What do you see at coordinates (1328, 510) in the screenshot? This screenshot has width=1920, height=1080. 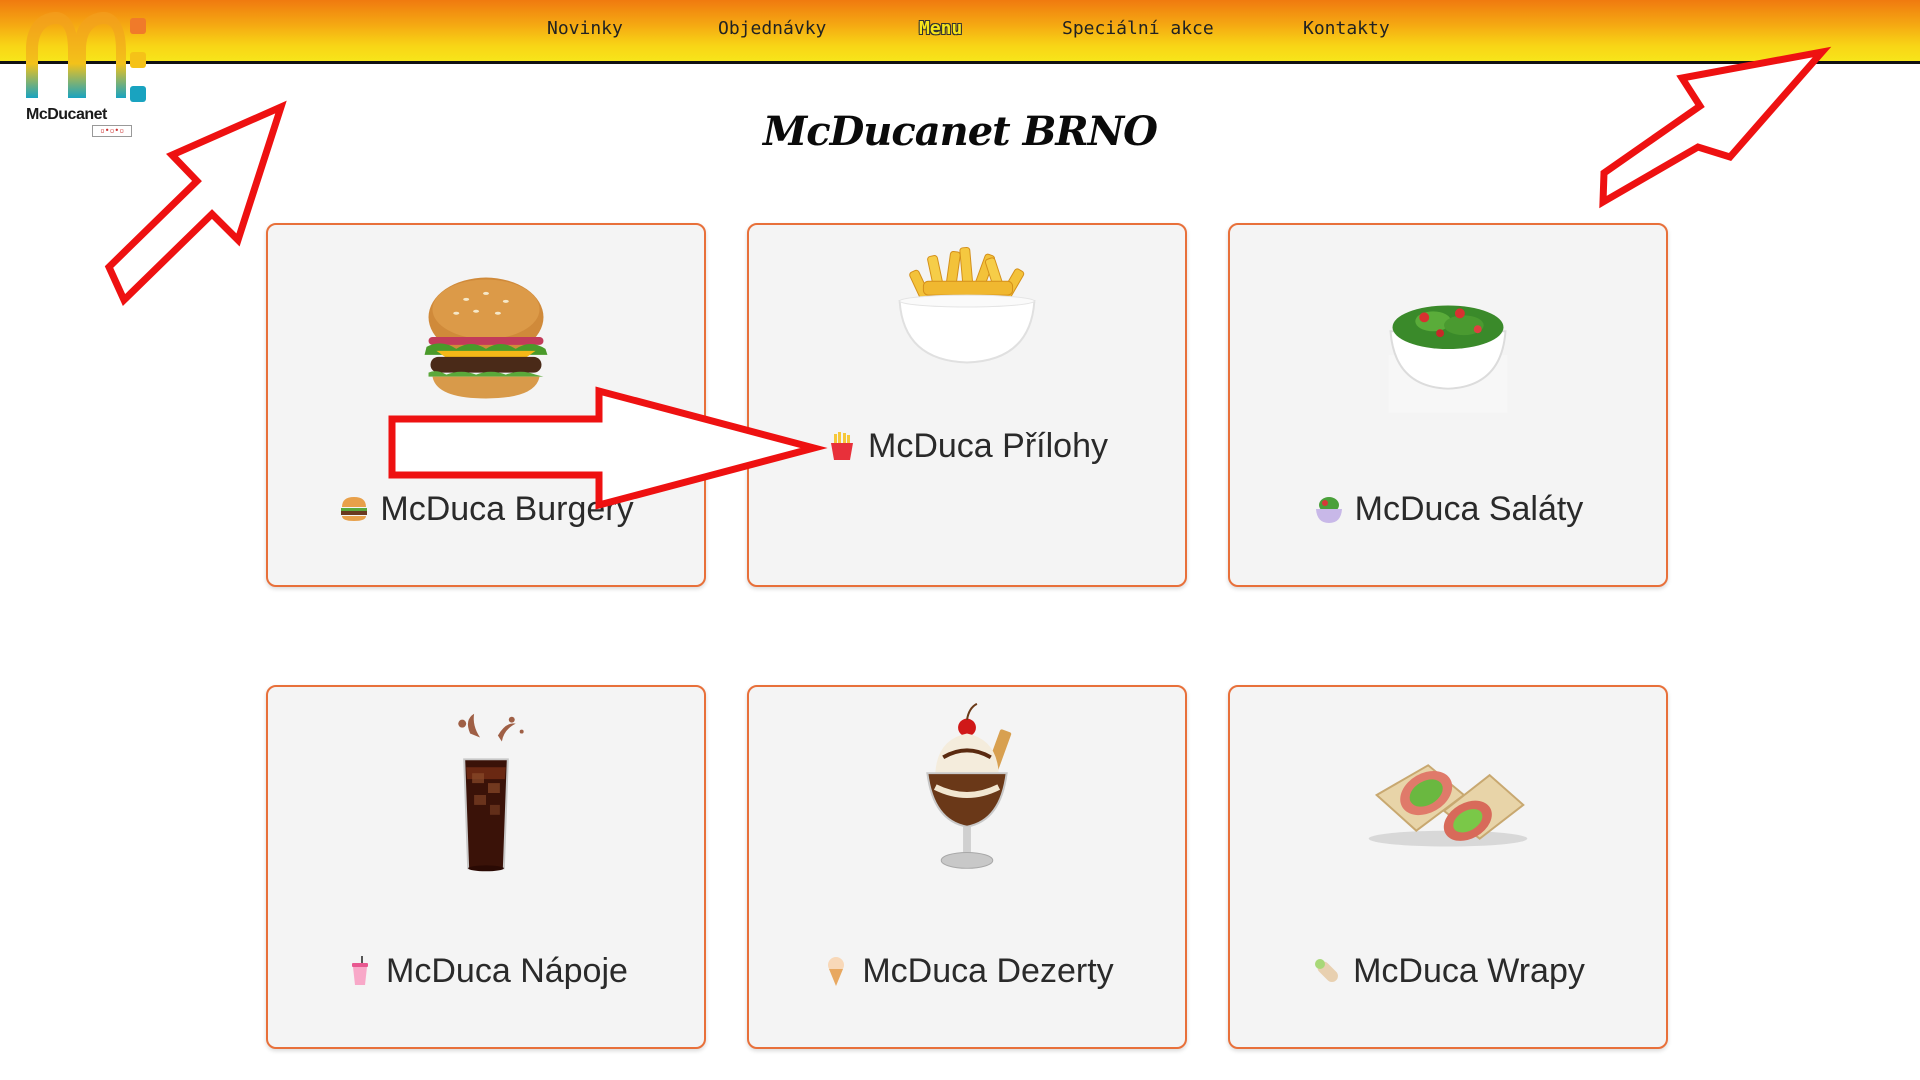 I see `salad-icon` at bounding box center [1328, 510].